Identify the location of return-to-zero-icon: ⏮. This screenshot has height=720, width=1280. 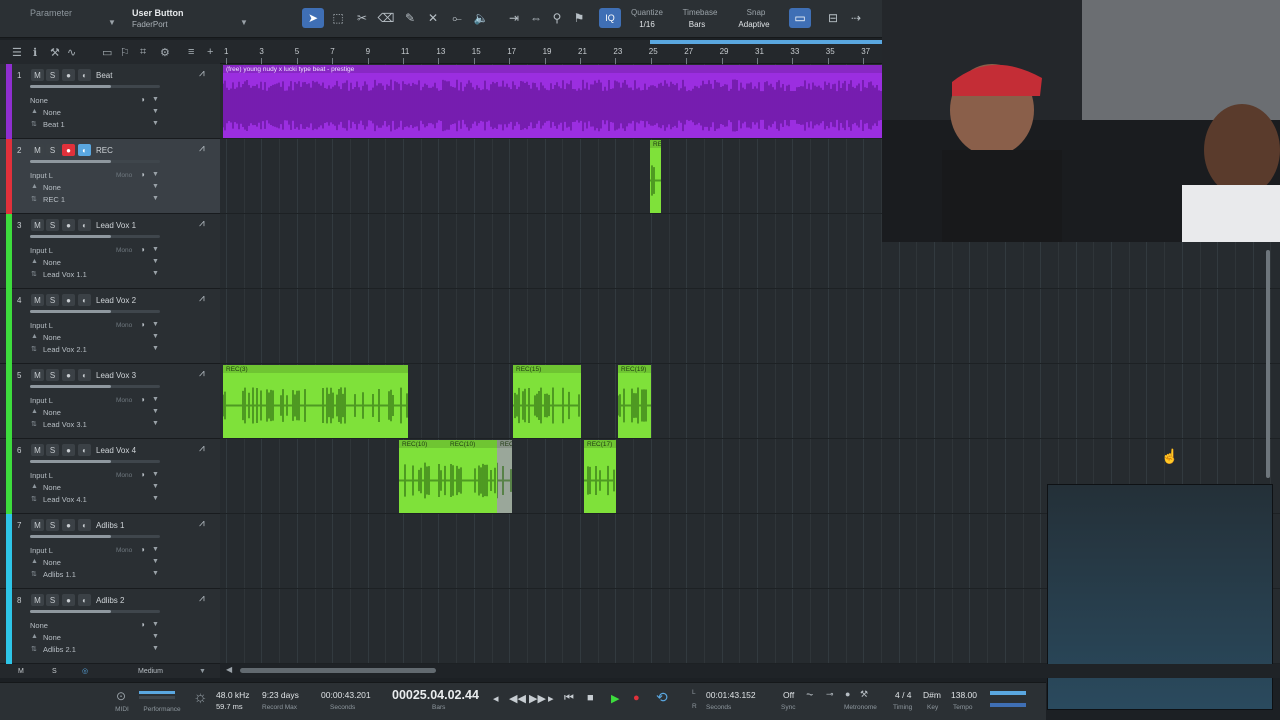
(569, 698).